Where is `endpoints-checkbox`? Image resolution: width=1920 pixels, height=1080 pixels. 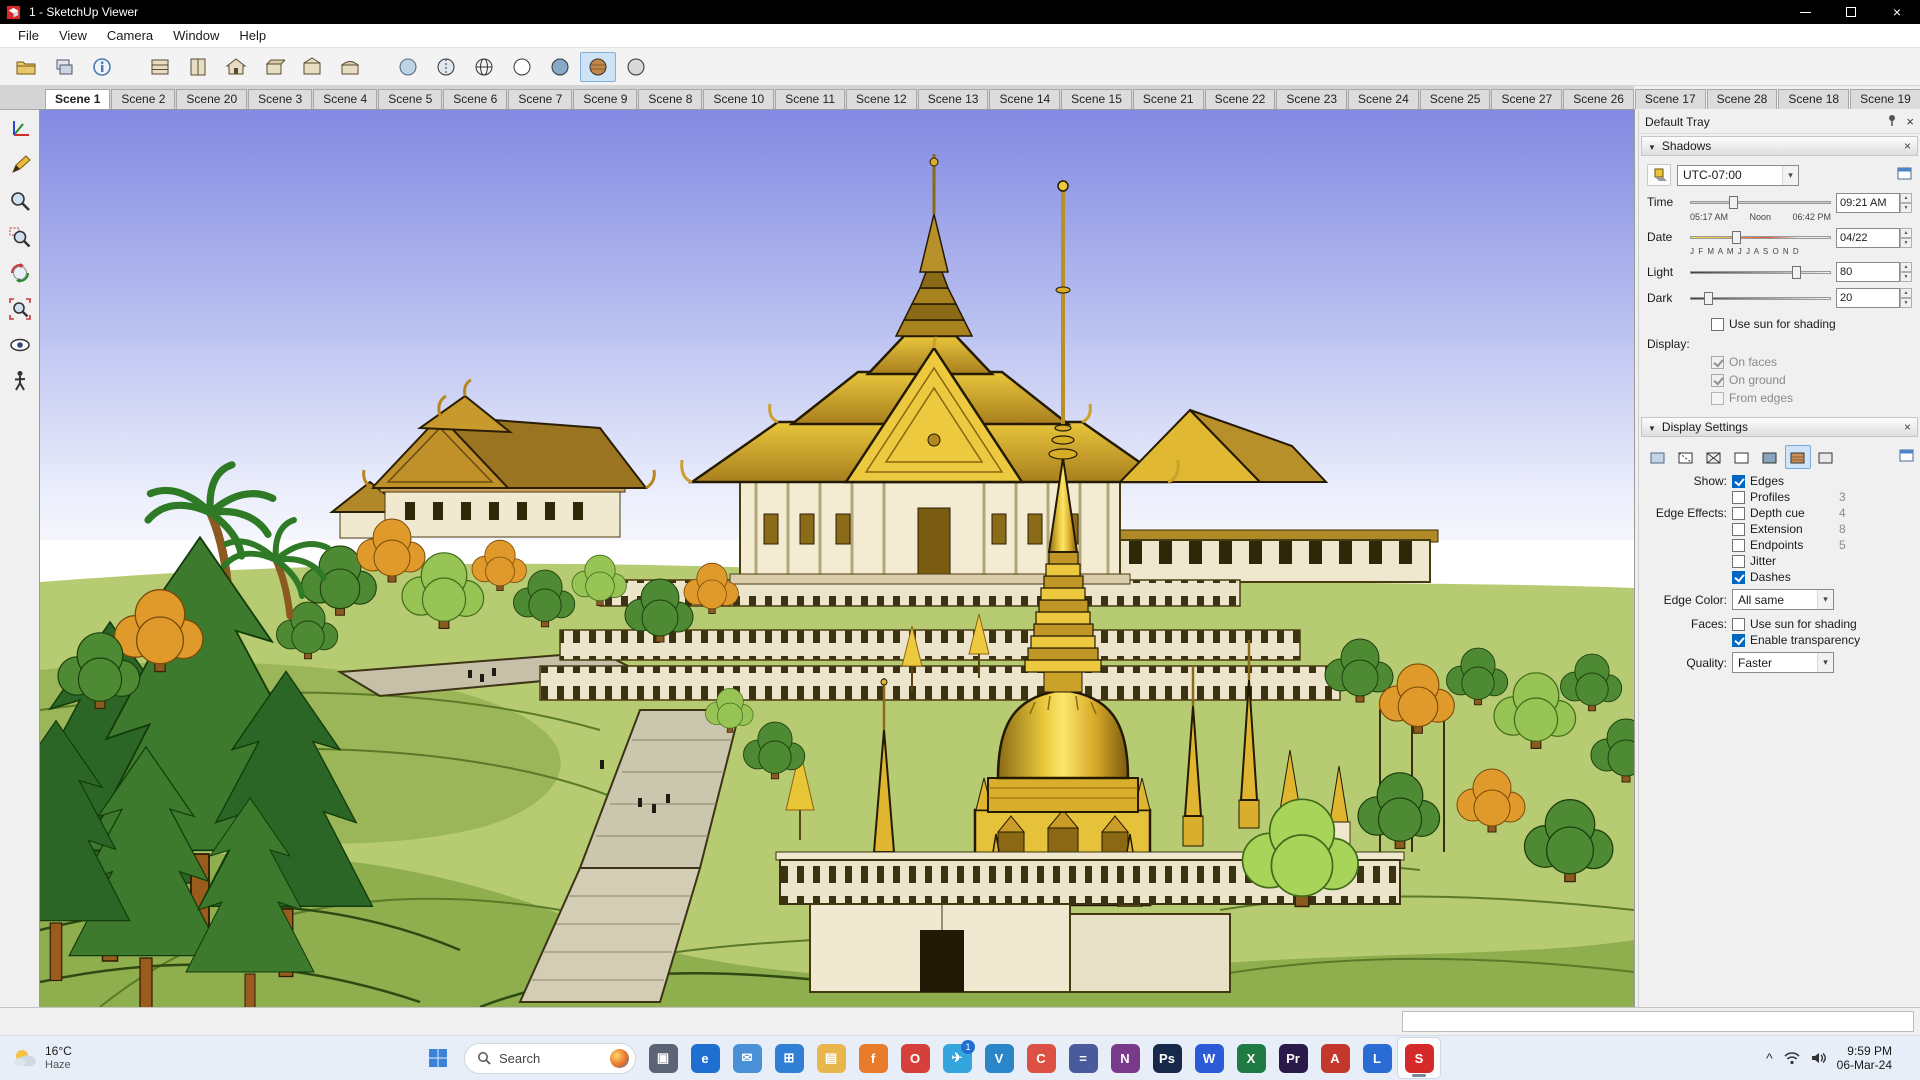 endpoints-checkbox is located at coordinates (1738, 545).